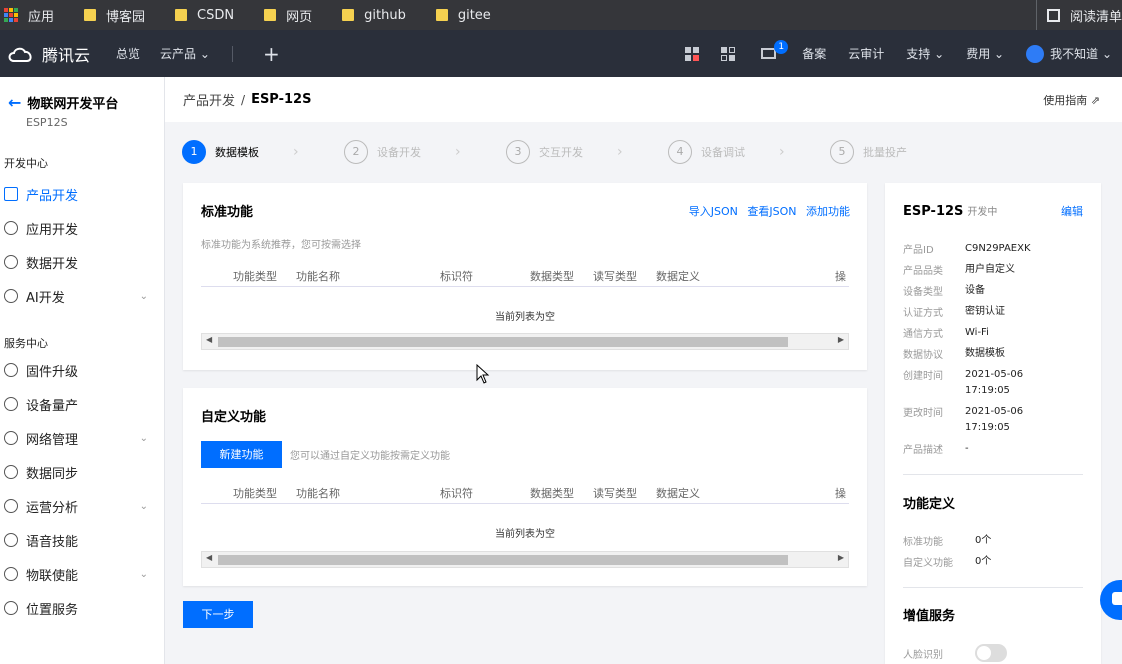 Image resolution: width=1122 pixels, height=664 pixels. I want to click on logo: 腾讯云, so click(48, 54).